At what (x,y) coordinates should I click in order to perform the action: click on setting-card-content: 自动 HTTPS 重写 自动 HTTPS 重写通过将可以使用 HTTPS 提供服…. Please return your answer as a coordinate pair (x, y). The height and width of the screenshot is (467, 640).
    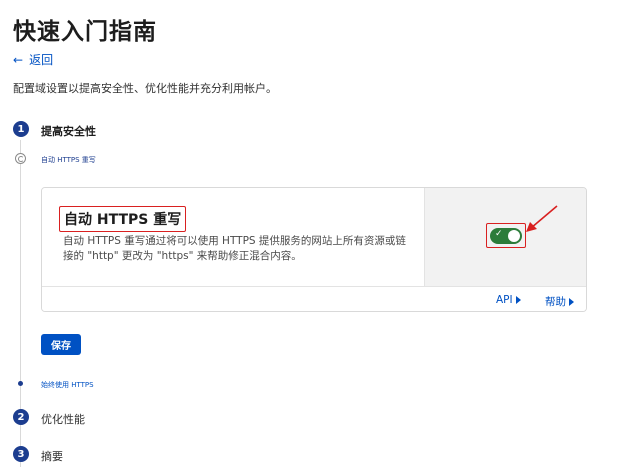
    Looking at the image, I should click on (233, 237).